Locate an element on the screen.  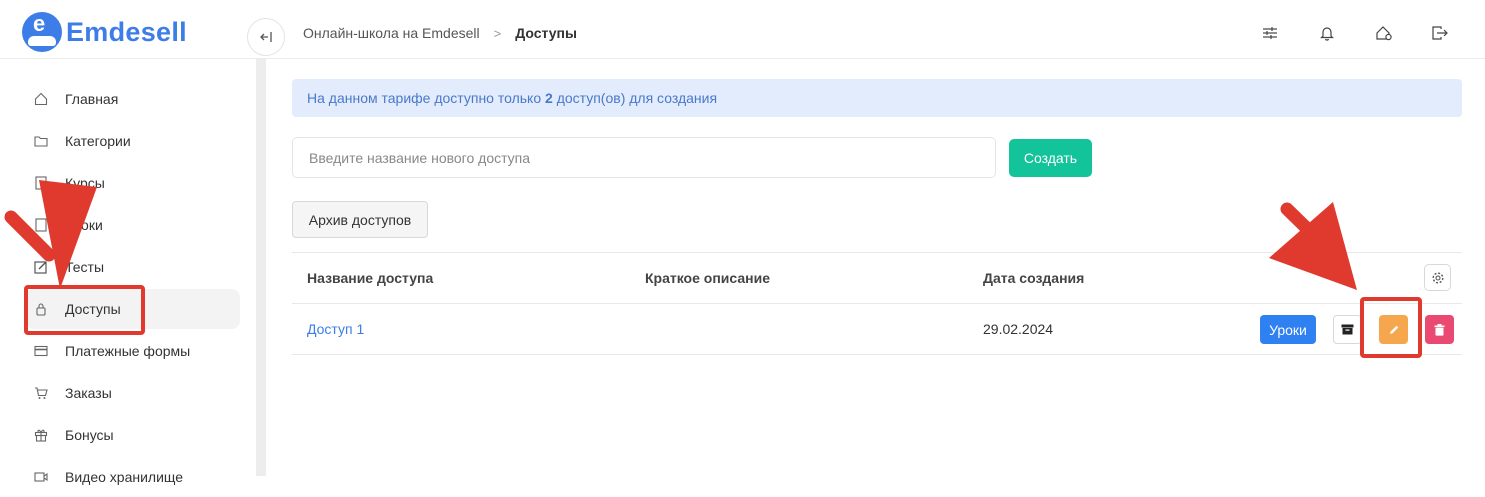
trash-icon is located at coordinates (1439, 329).